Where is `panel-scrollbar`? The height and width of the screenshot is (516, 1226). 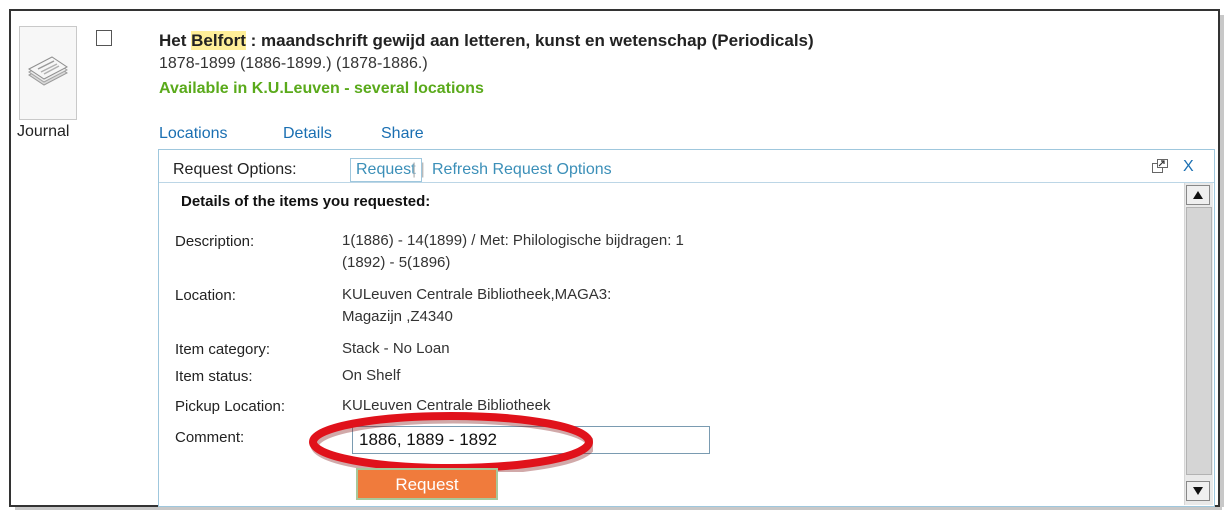
panel-scrollbar is located at coordinates (1198, 344).